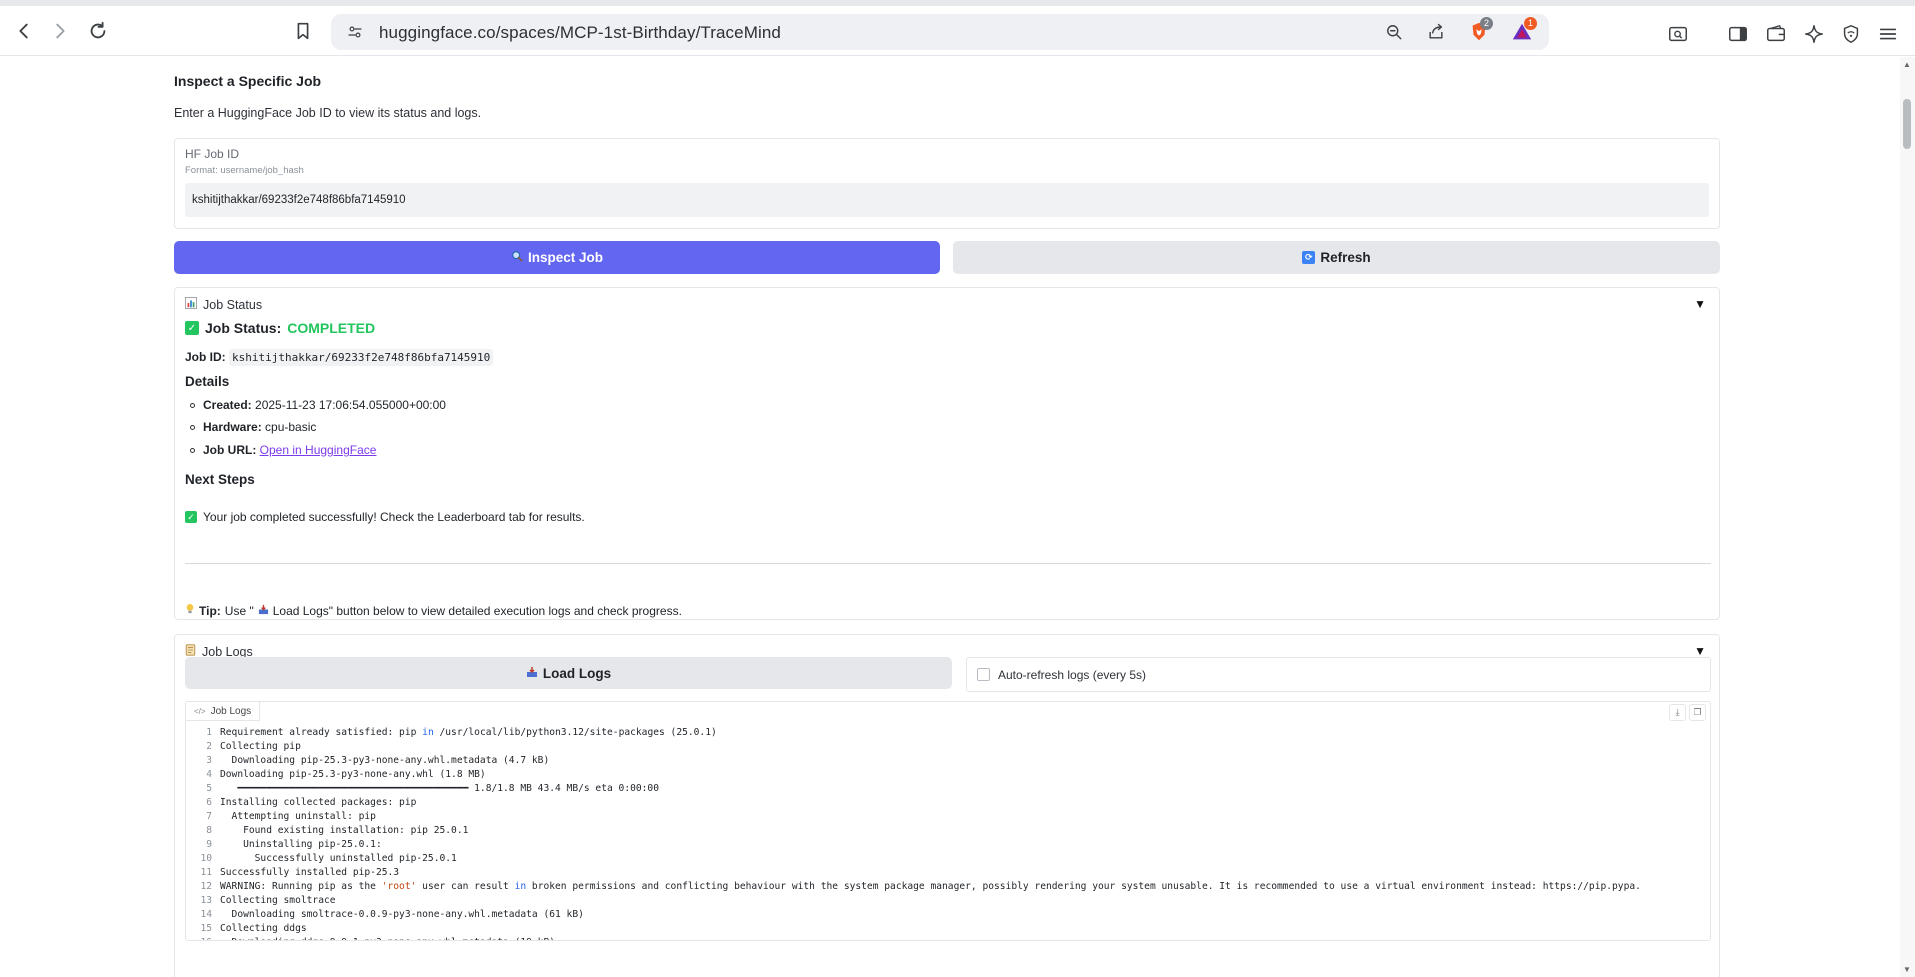 This screenshot has height=977, width=1915. I want to click on section-title: Inspect a Specific Job, so click(248, 81).